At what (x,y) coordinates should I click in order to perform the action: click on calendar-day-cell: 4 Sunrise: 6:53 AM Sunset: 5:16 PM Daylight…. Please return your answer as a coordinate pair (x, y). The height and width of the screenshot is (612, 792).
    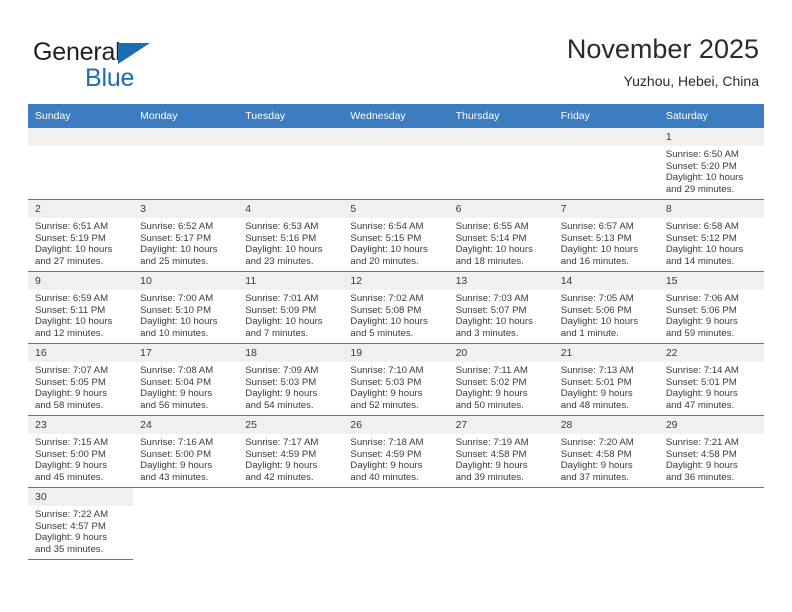
    Looking at the image, I should click on (291, 235).